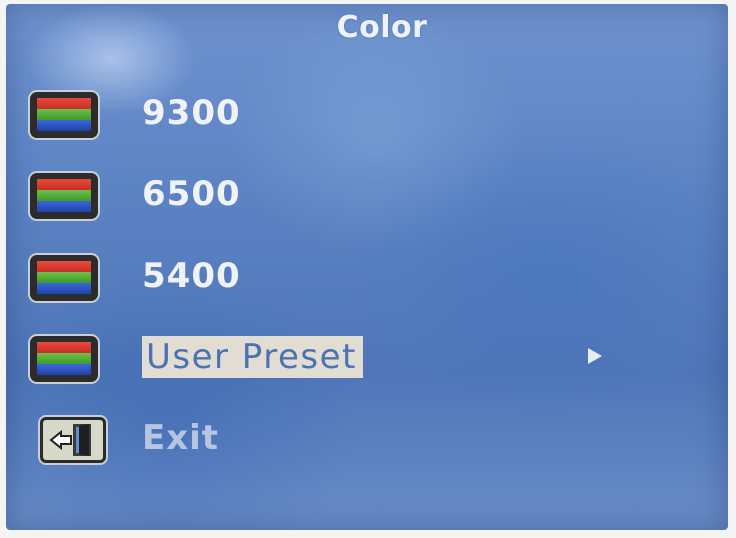 This screenshot has height=538, width=736. I want to click on menu-item-6500: 6500, so click(367, 208).